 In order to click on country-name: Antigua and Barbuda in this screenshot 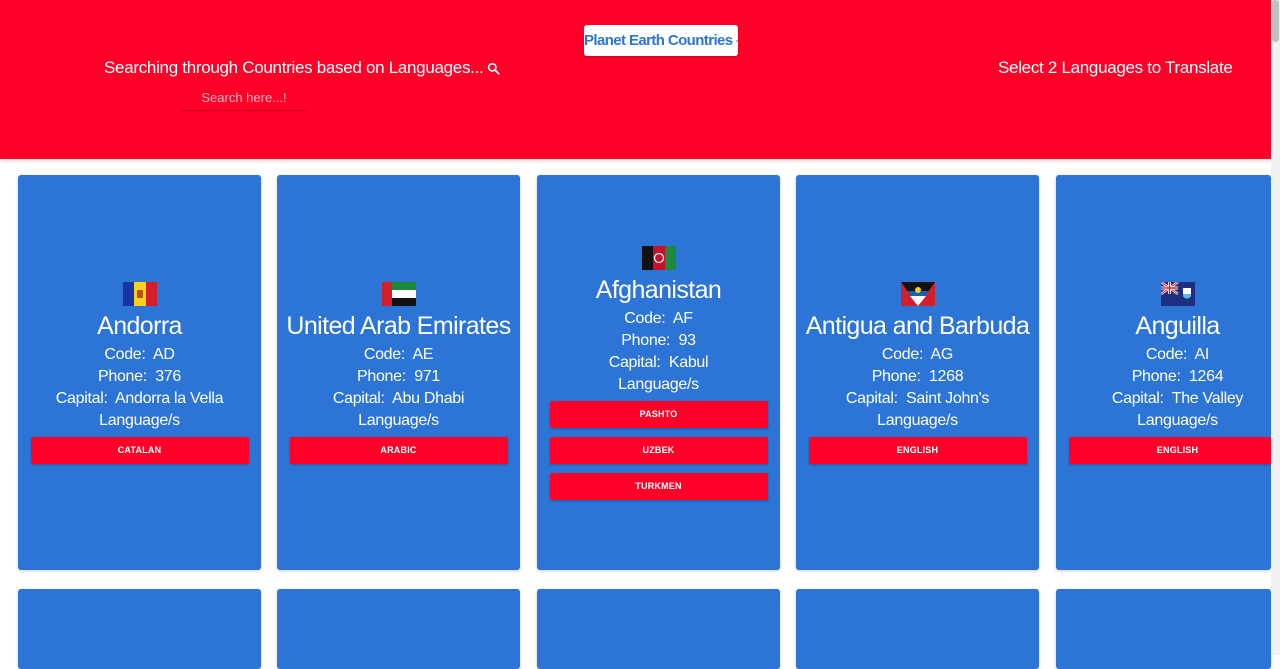, I will do `click(918, 326)`.